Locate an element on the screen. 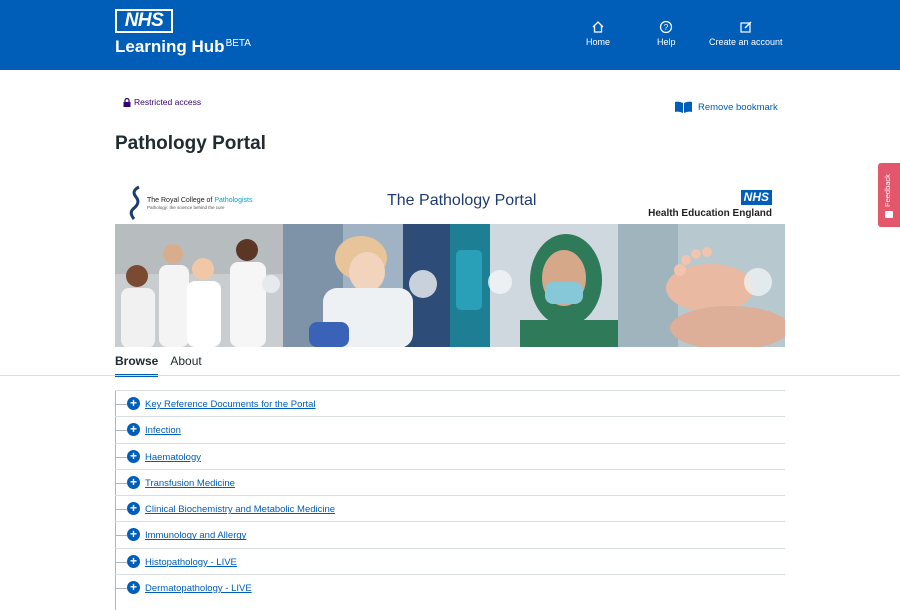 The height and width of the screenshot is (610, 900). tree-item-link: Dermatopathology - LIVE is located at coordinates (198, 588).